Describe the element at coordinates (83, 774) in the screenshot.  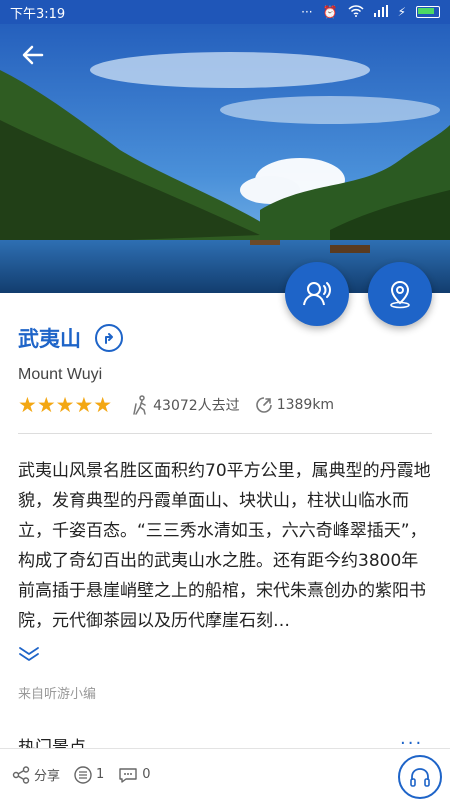
I see `list-icon` at that location.